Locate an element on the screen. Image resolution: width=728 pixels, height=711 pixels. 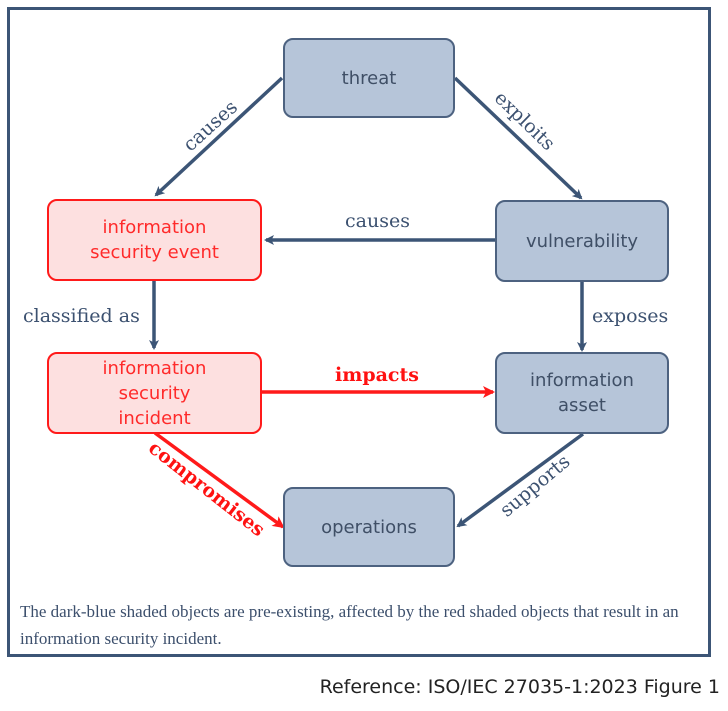
node-vulnerability: vulnerability is located at coordinates (582, 241).